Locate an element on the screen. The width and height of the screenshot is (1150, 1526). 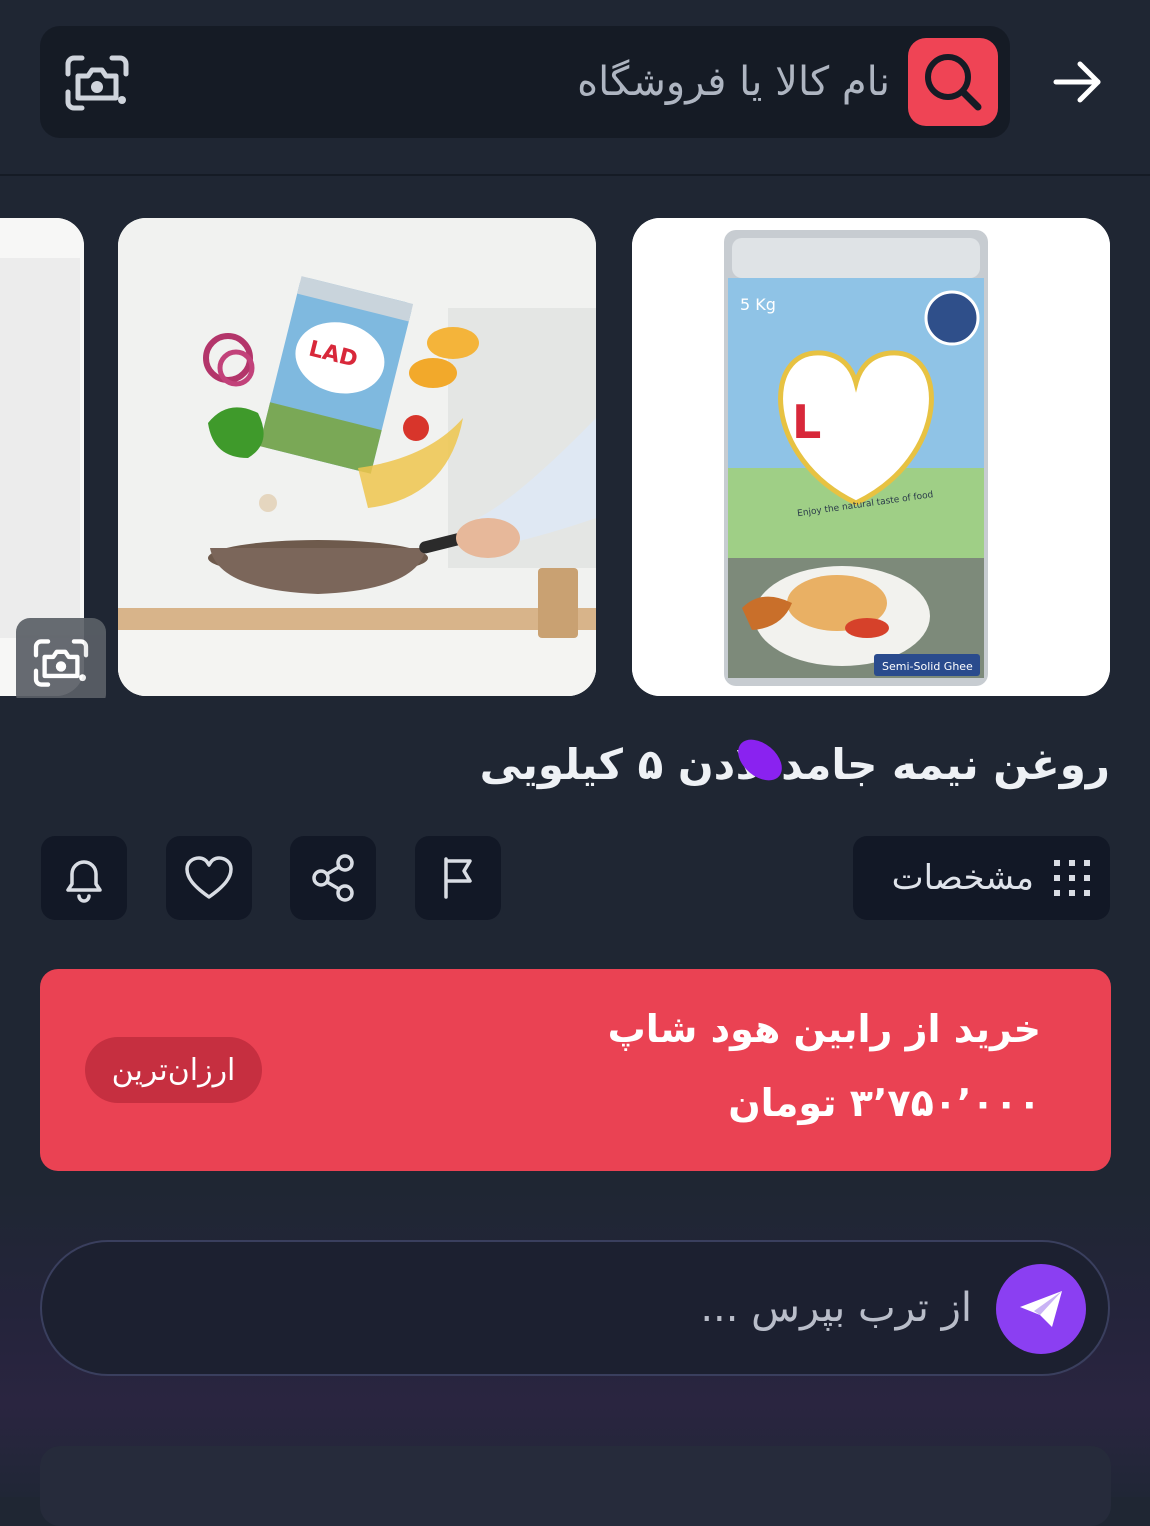
gallery-image-cooking: LAD is located at coordinates (357, 457).